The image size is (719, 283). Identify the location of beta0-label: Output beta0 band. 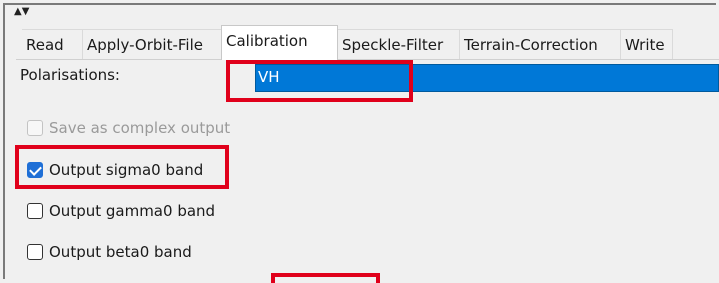
(120, 252).